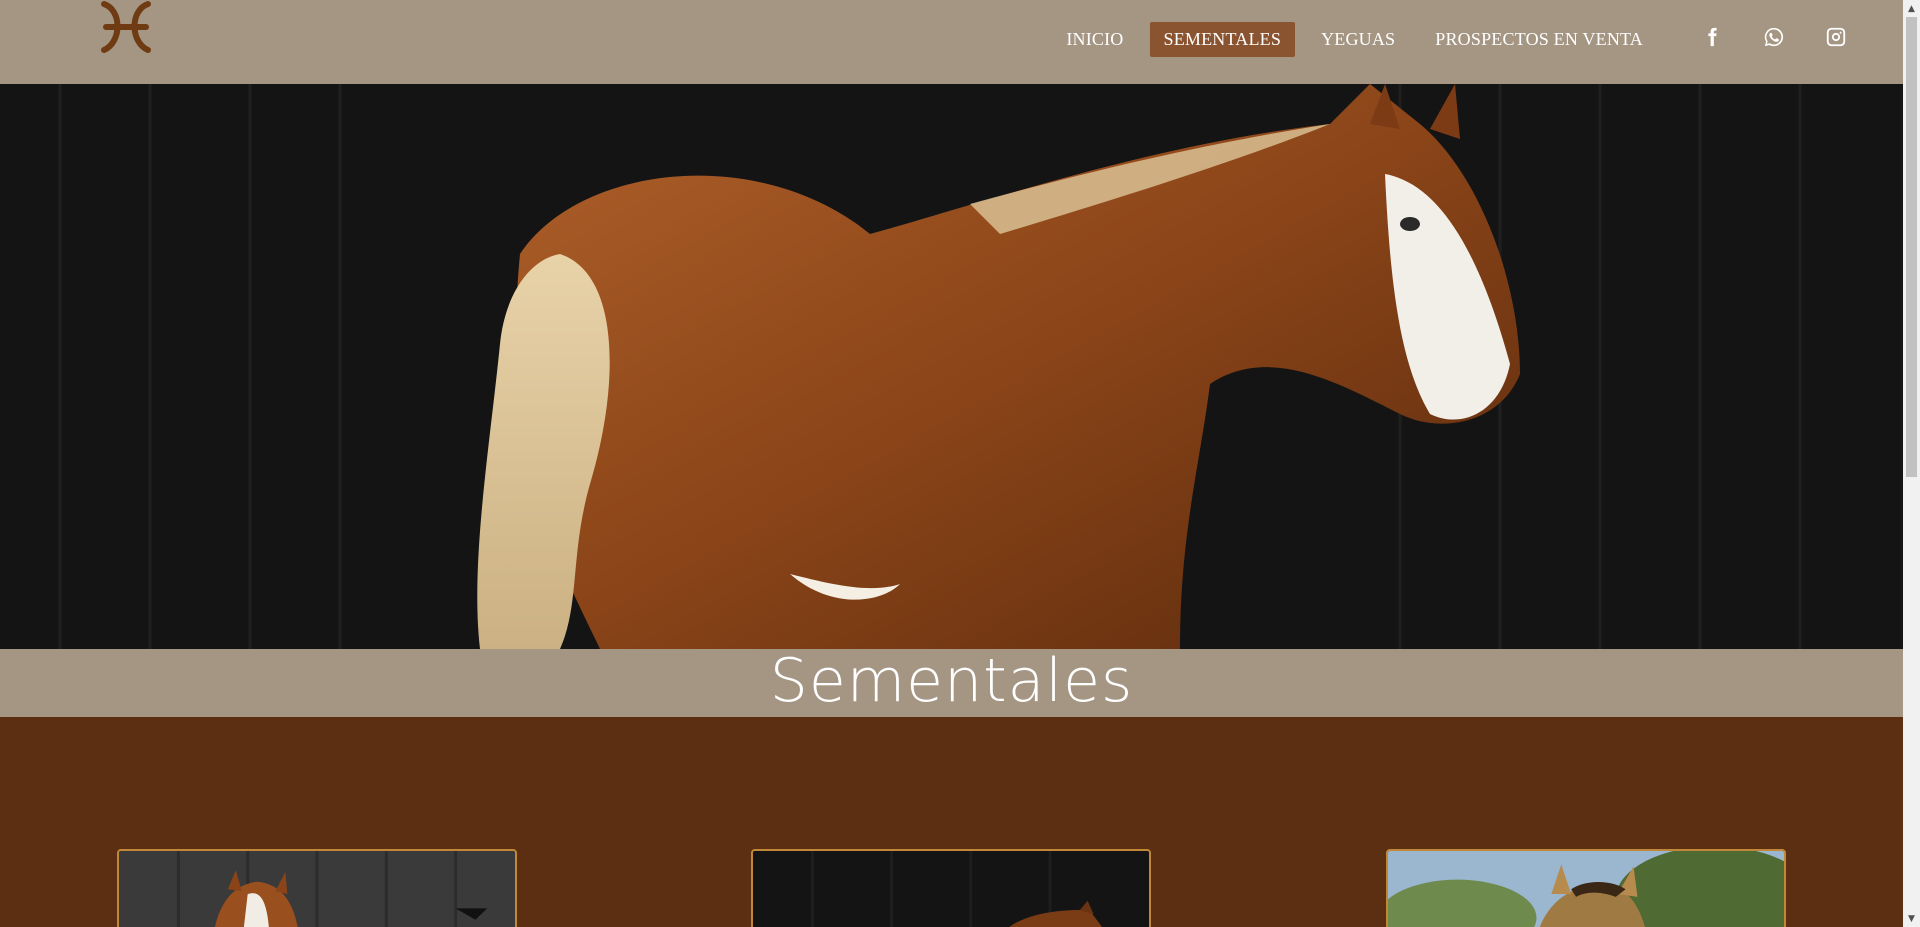  I want to click on nav-sementales: SEMENTALES, so click(1222, 39).